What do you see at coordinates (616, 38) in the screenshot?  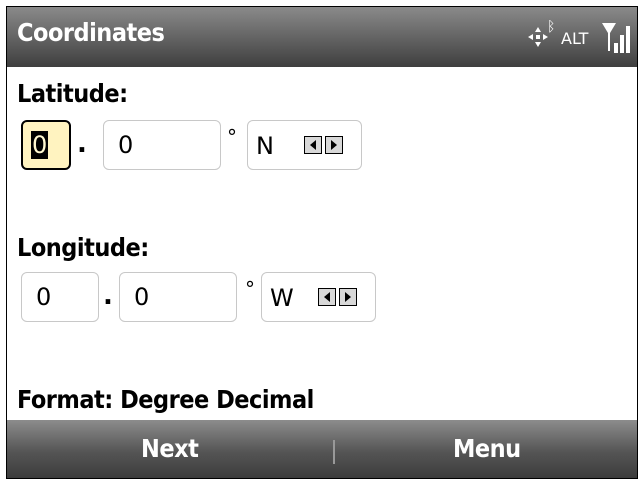 I see `signal-icon` at bounding box center [616, 38].